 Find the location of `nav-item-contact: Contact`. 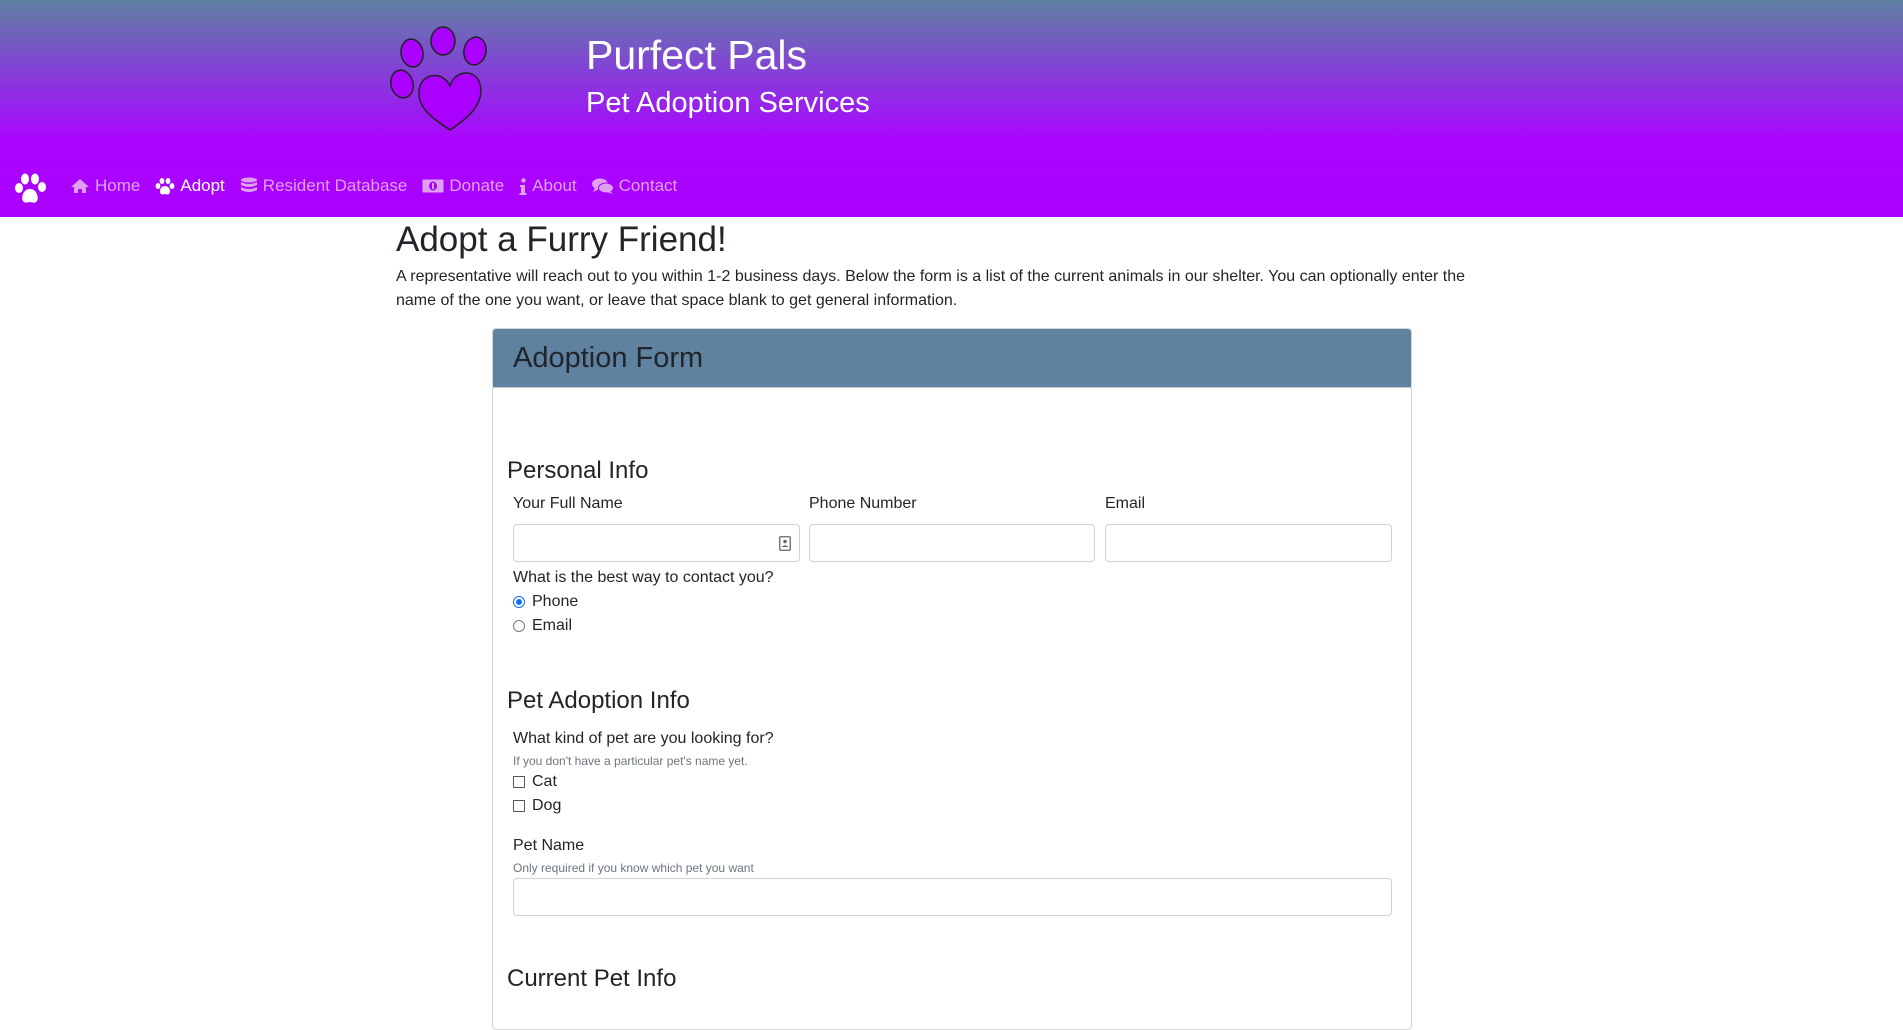

nav-item-contact: Contact is located at coordinates (634, 186).